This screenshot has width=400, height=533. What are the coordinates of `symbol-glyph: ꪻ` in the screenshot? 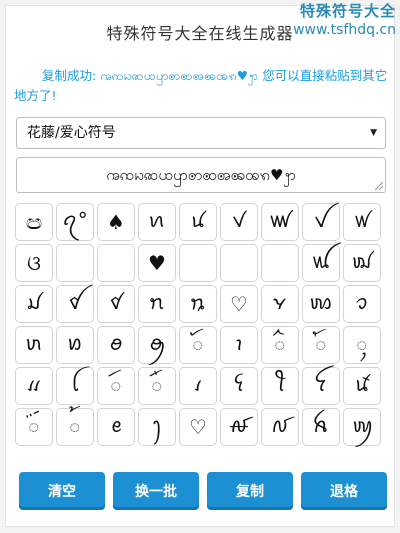 It's located at (280, 384).